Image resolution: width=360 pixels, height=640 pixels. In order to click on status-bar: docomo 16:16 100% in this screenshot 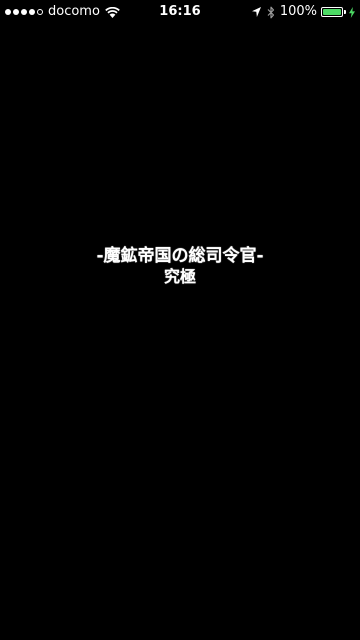, I will do `click(180, 12)`.